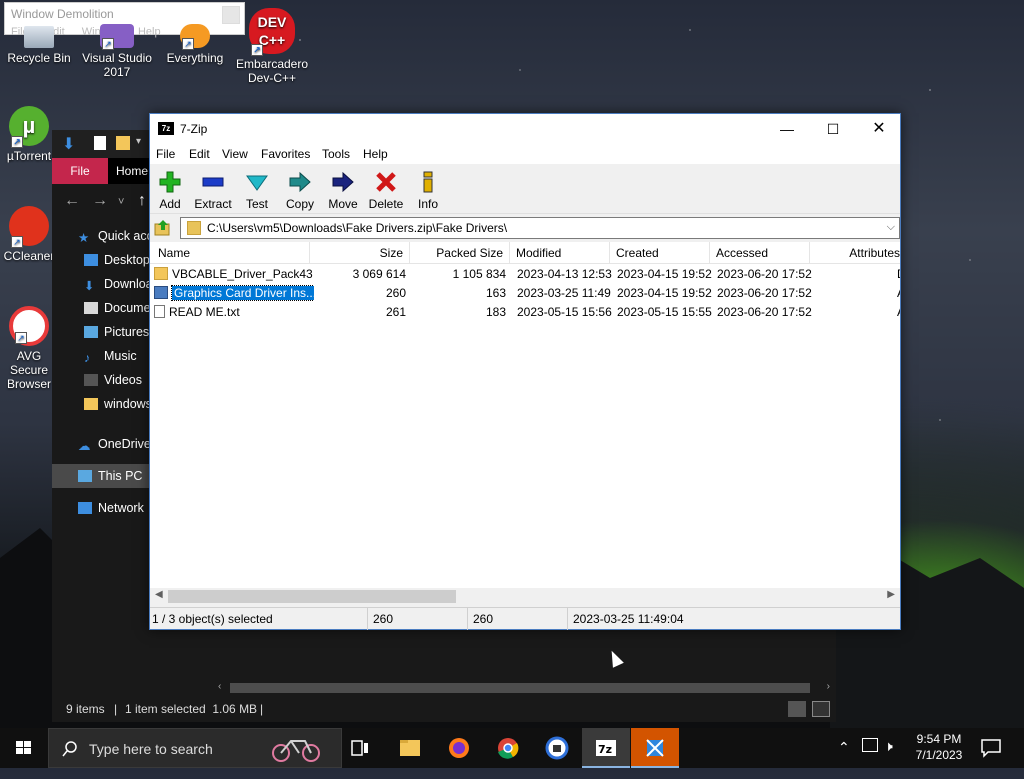  I want to click on clock-date: 7/1/2023, so click(939, 755).